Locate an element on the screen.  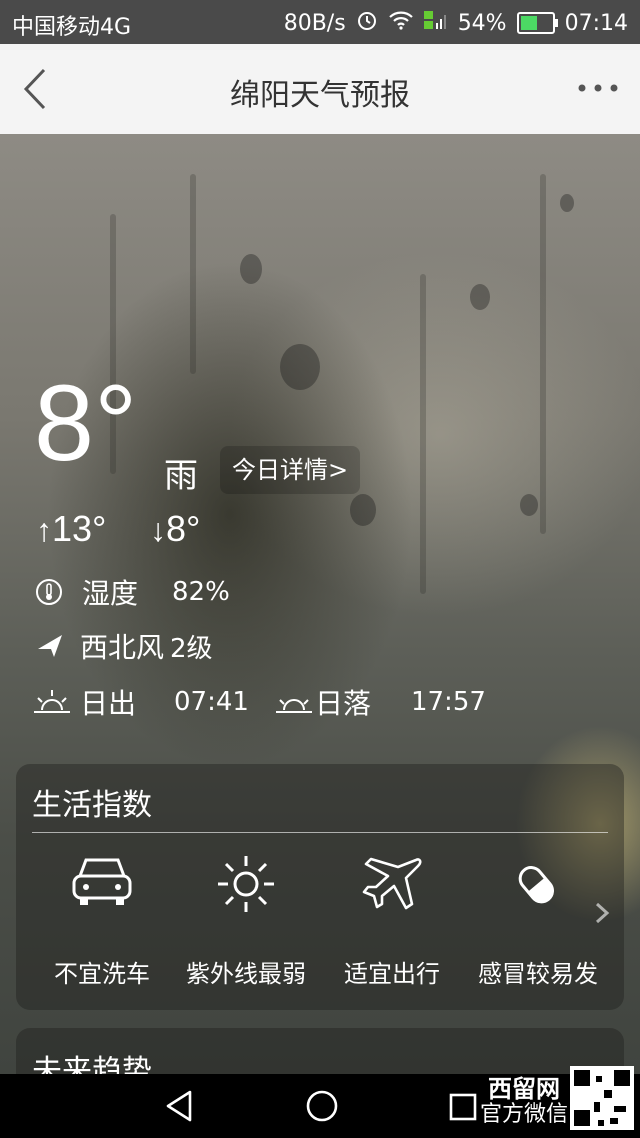
weather-condition: 雨 is located at coordinates (181, 476).